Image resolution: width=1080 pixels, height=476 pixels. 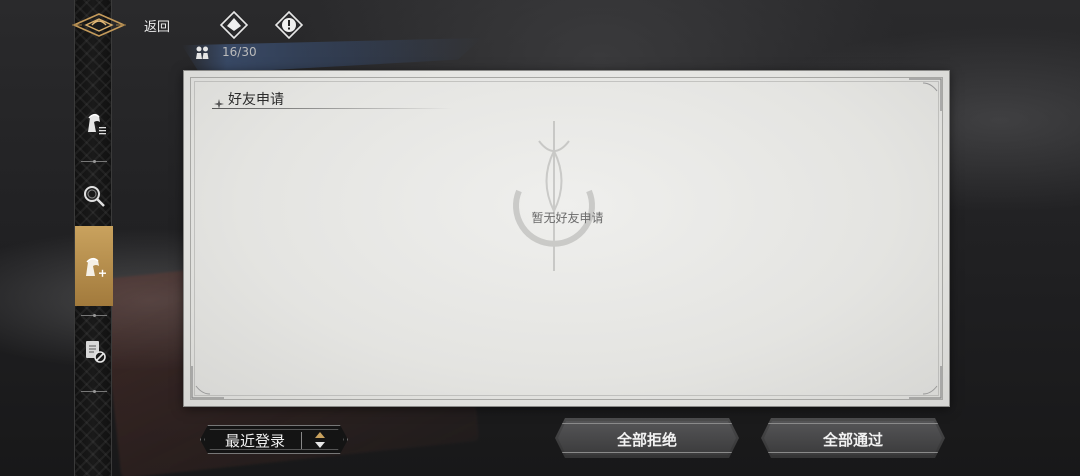 I want to click on accept-all-label: 全部通过, so click(x=852, y=440).